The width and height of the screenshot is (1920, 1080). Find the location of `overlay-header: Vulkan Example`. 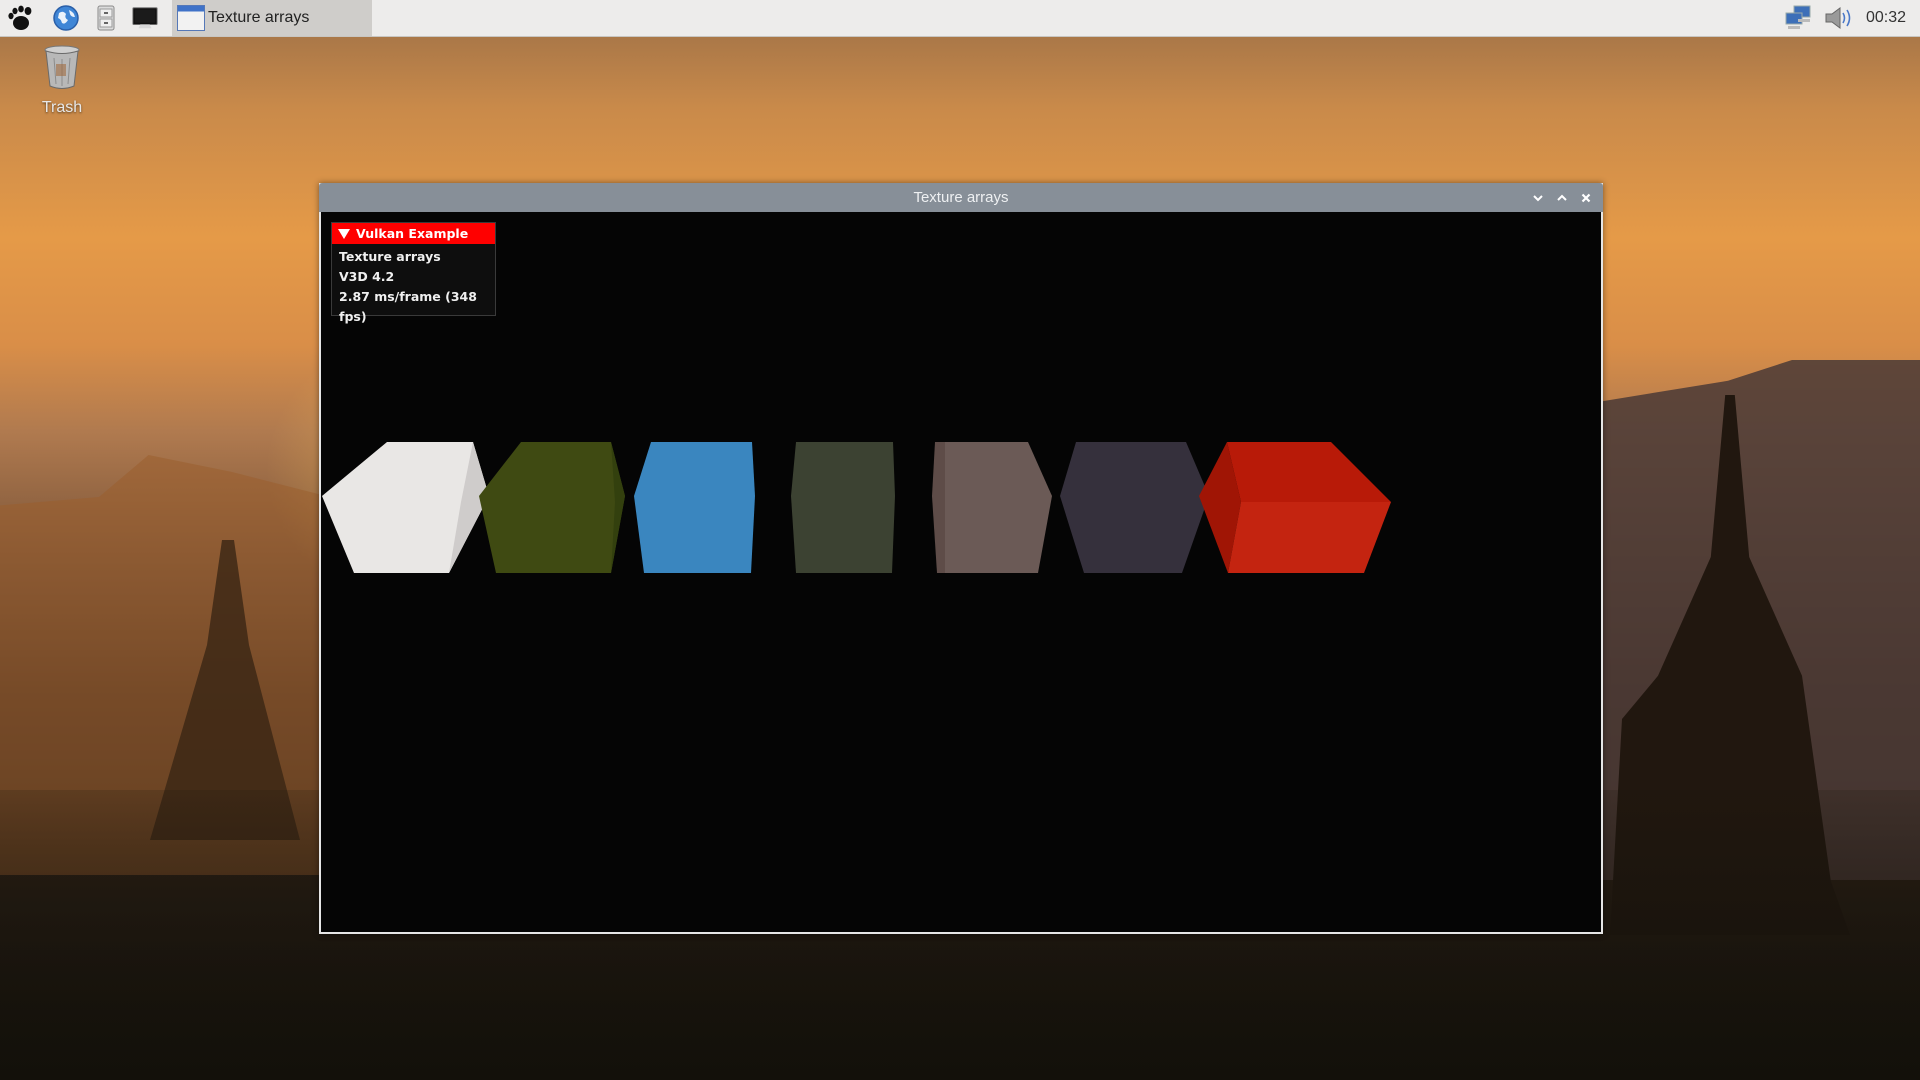

overlay-header: Vulkan Example is located at coordinates (413, 233).